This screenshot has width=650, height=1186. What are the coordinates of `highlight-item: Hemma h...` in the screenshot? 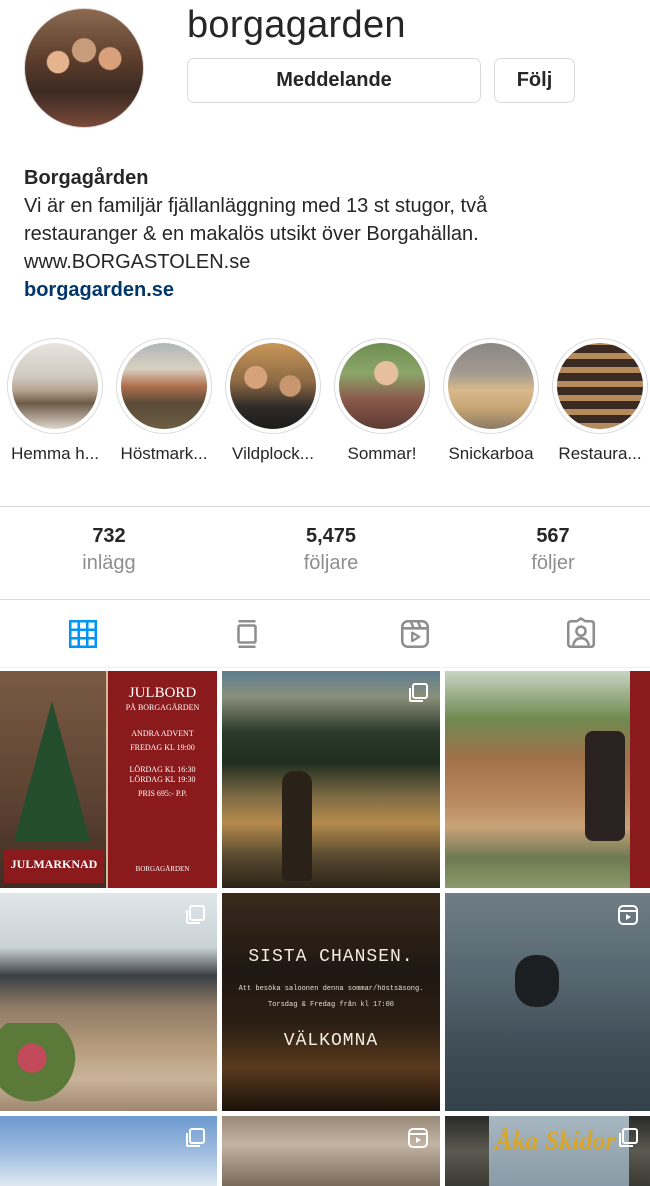 It's located at (55, 401).